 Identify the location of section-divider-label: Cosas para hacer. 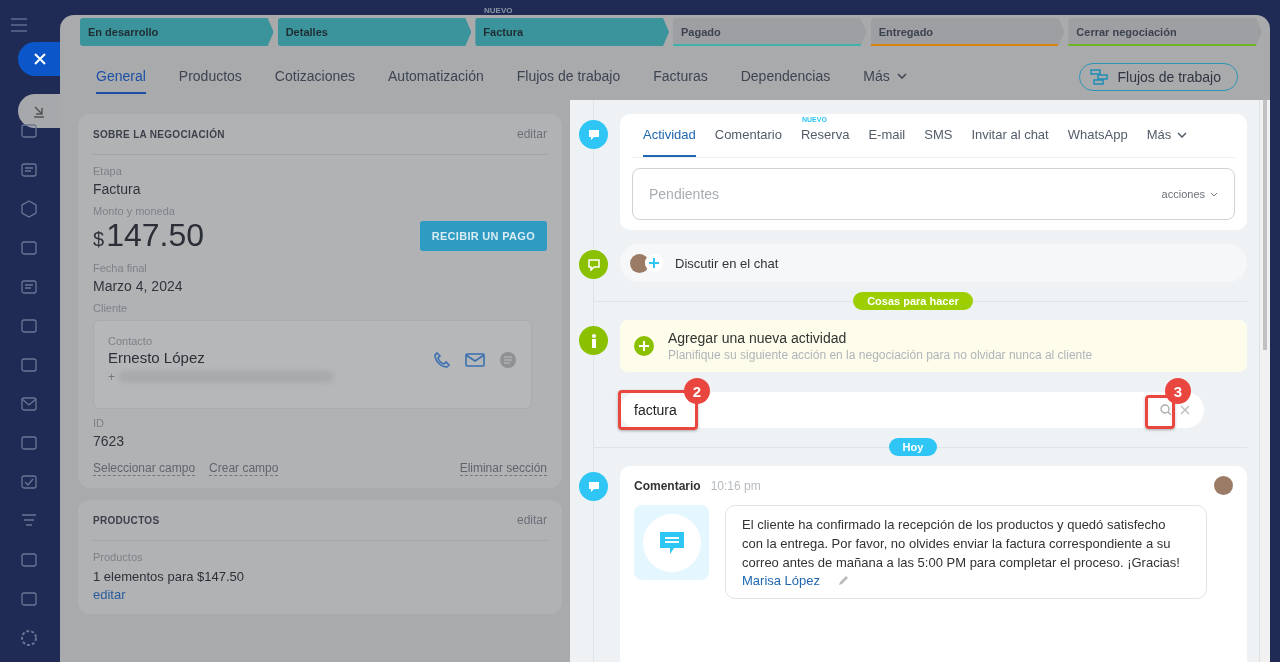
(913, 301).